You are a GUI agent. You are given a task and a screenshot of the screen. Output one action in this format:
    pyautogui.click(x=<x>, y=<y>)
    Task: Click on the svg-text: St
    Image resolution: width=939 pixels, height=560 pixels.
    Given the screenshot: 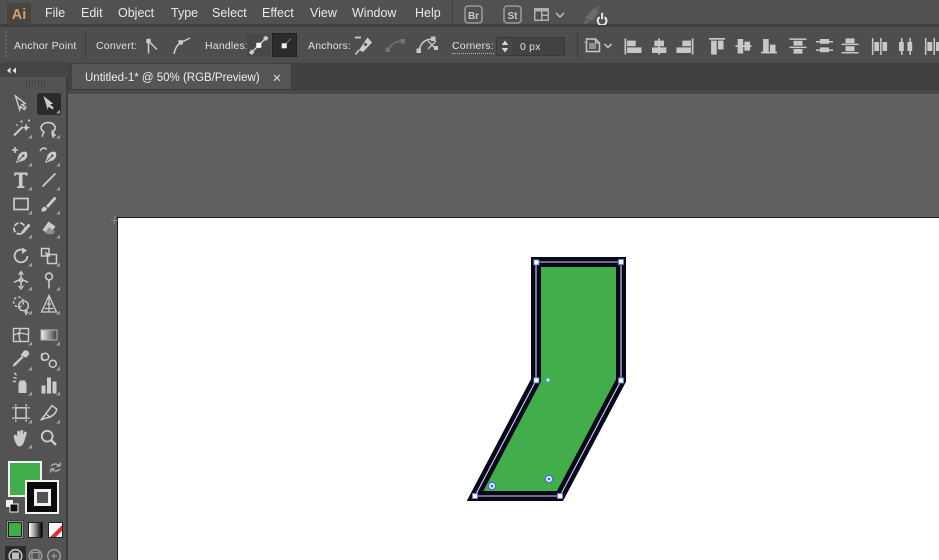 What is the action you would take?
    pyautogui.click(x=513, y=16)
    